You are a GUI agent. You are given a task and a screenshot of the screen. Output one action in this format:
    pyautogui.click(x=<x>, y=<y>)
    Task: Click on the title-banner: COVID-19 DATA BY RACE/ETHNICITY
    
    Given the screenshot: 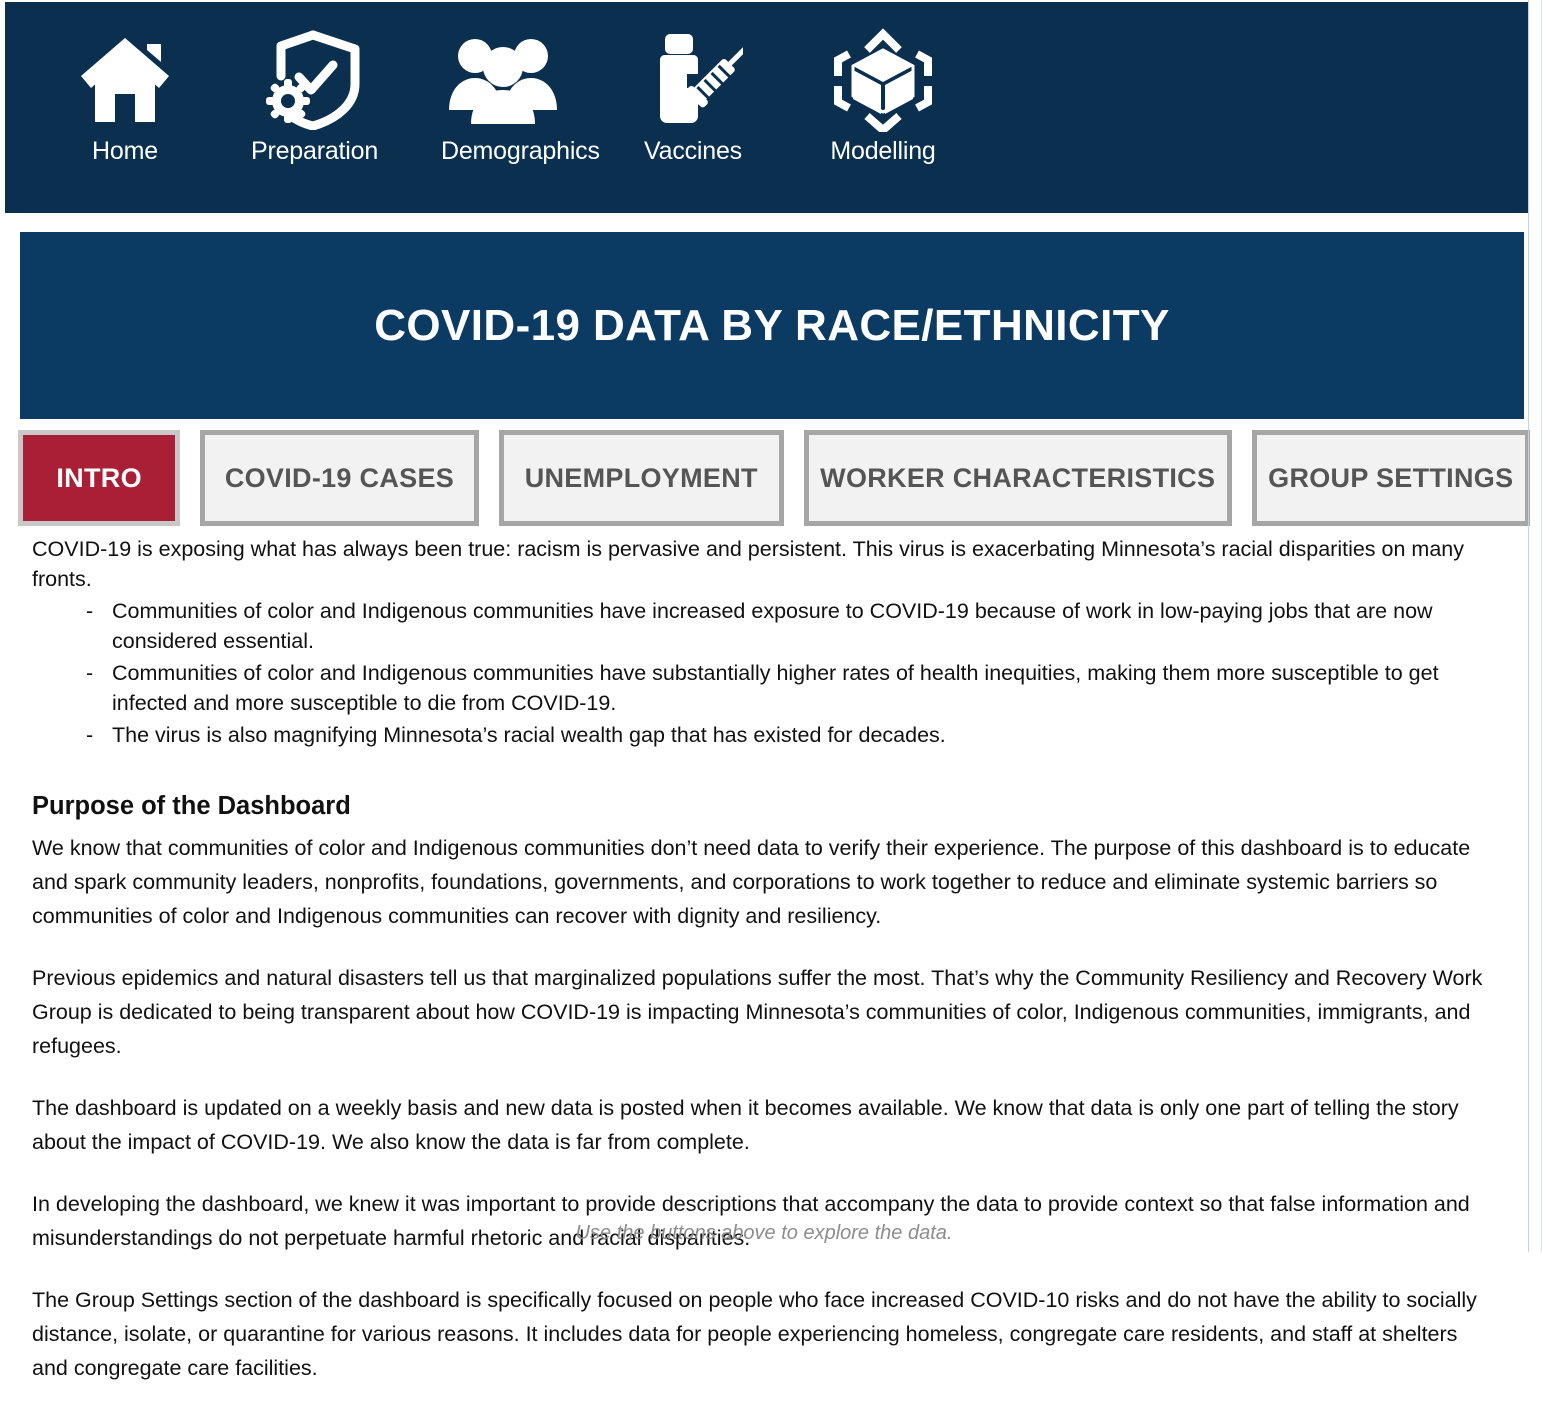 What is the action you would take?
    pyautogui.click(x=772, y=325)
    